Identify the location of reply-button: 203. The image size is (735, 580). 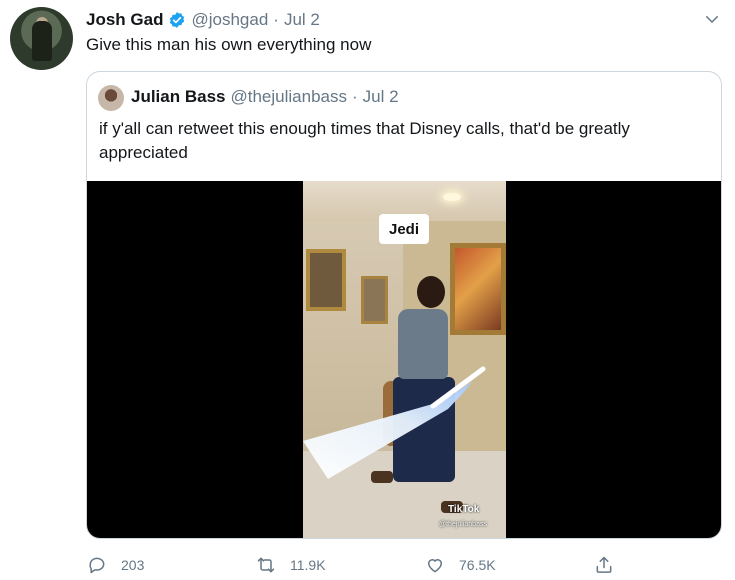
(115, 565).